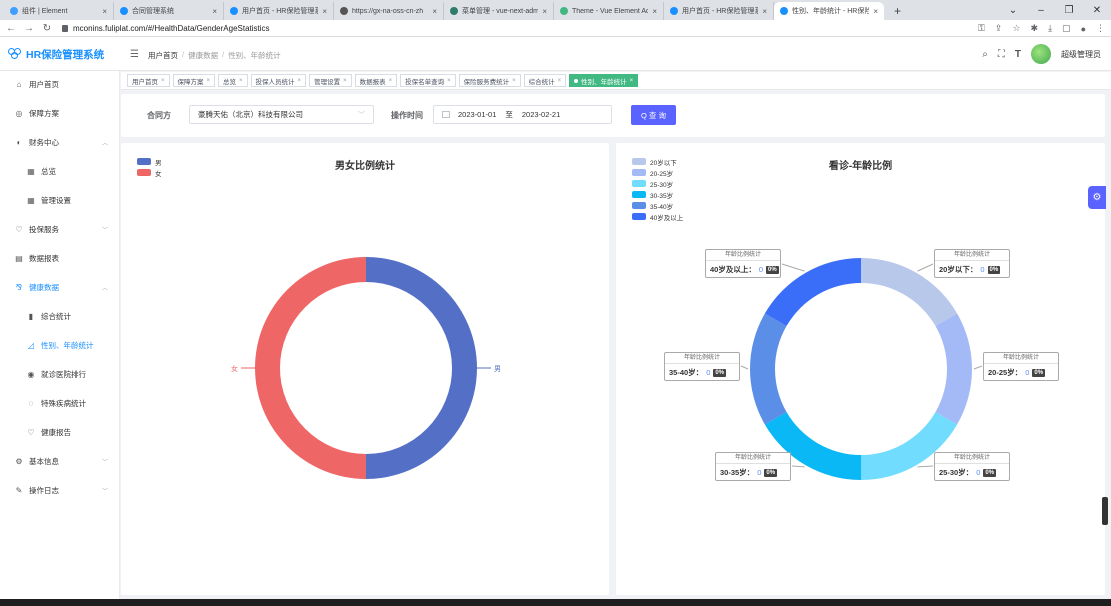 This screenshot has width=1111, height=606. What do you see at coordinates (60, 316) in the screenshot?
I see `sidebar-item-overall-stats: ▮ 综合统计` at bounding box center [60, 316].